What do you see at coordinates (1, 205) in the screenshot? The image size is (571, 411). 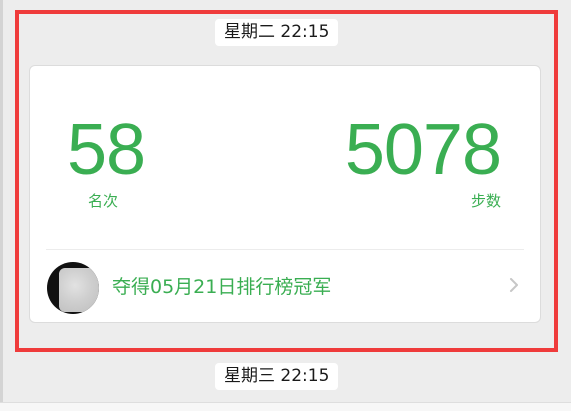 I see `window-left-edge` at bounding box center [1, 205].